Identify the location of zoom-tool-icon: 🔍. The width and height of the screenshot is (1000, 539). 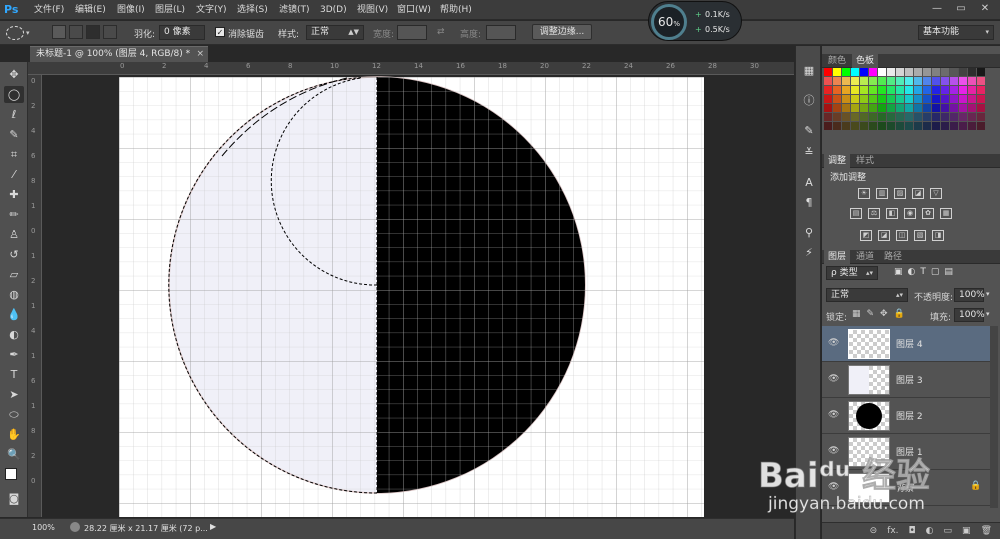
(14, 454).